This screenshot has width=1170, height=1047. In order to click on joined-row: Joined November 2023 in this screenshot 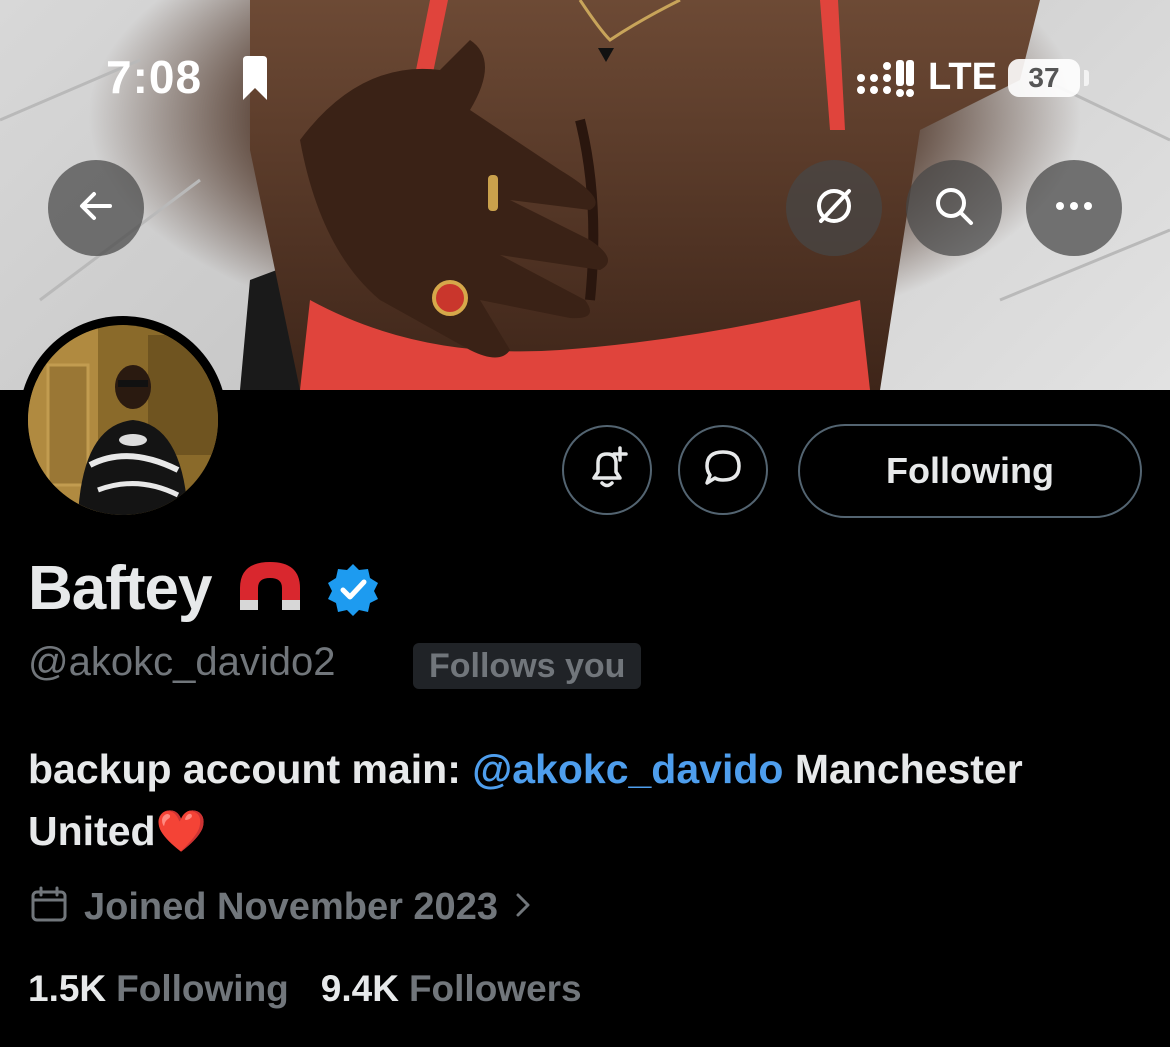, I will do `click(281, 907)`.